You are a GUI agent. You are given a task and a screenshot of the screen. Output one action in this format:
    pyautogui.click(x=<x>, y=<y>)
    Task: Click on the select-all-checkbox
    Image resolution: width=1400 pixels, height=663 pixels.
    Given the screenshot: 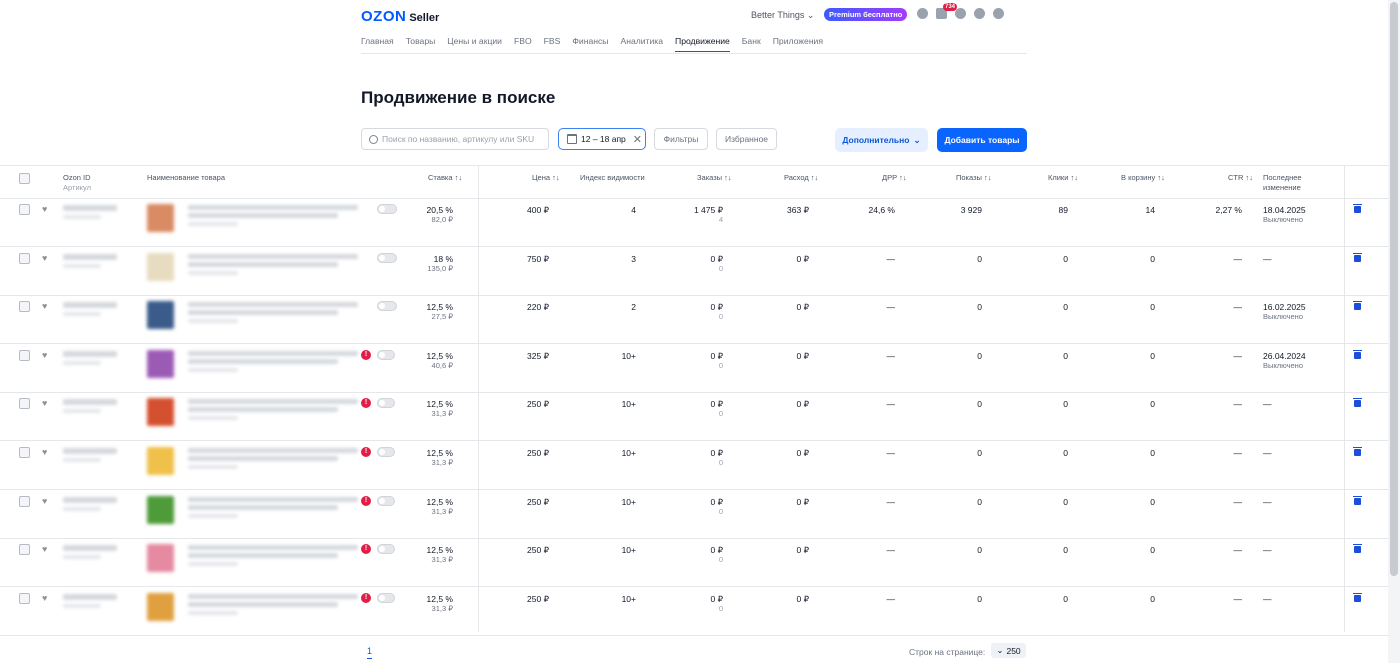 What is the action you would take?
    pyautogui.click(x=24, y=178)
    